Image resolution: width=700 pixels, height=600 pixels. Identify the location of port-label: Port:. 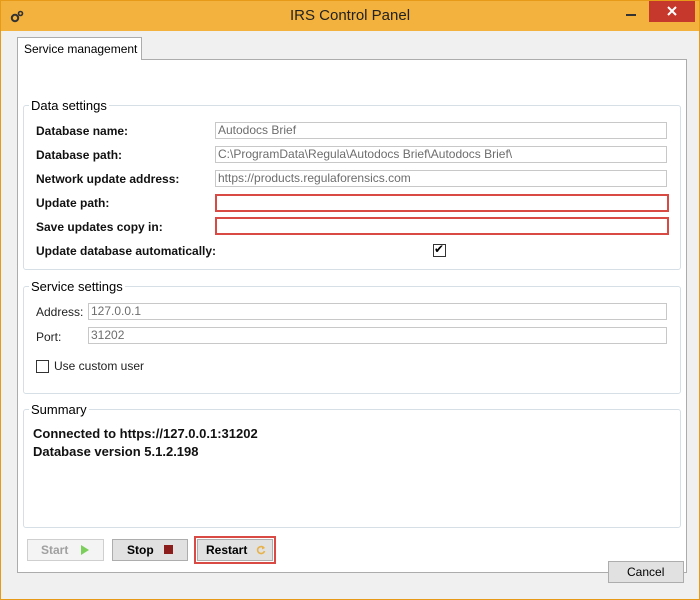
(49, 337).